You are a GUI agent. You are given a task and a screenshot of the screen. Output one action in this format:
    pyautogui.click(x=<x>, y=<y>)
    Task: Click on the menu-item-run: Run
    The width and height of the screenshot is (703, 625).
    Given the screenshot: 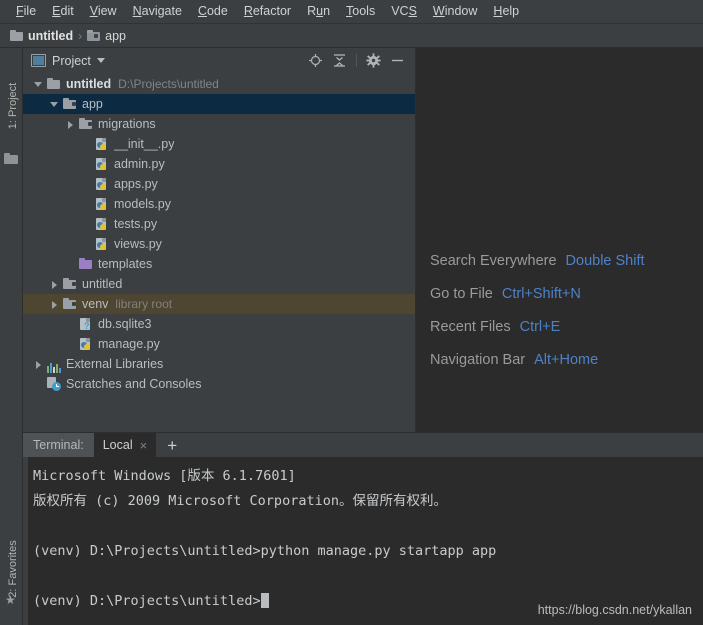 What is the action you would take?
    pyautogui.click(x=318, y=11)
    